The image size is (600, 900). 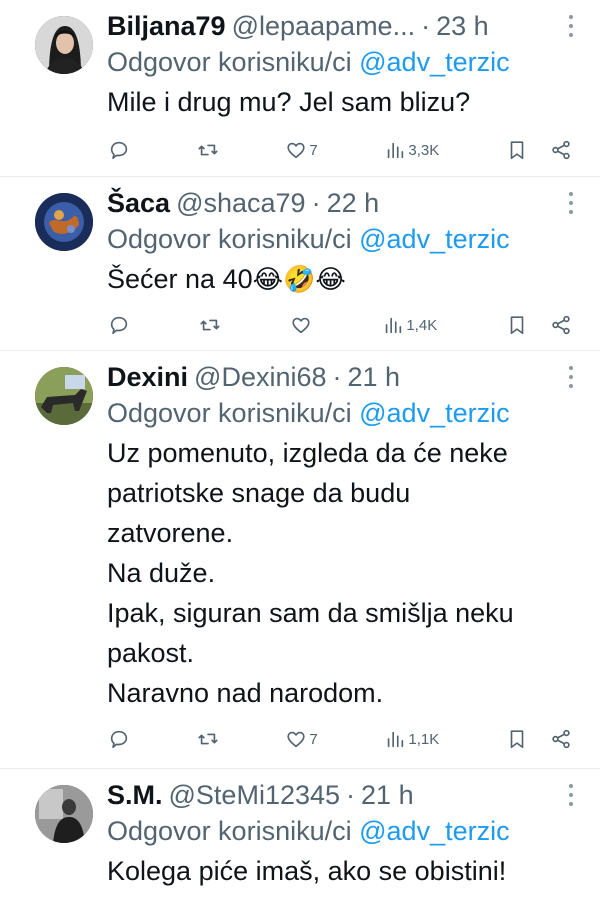 I want to click on views-button: 1,4K, so click(x=409, y=325).